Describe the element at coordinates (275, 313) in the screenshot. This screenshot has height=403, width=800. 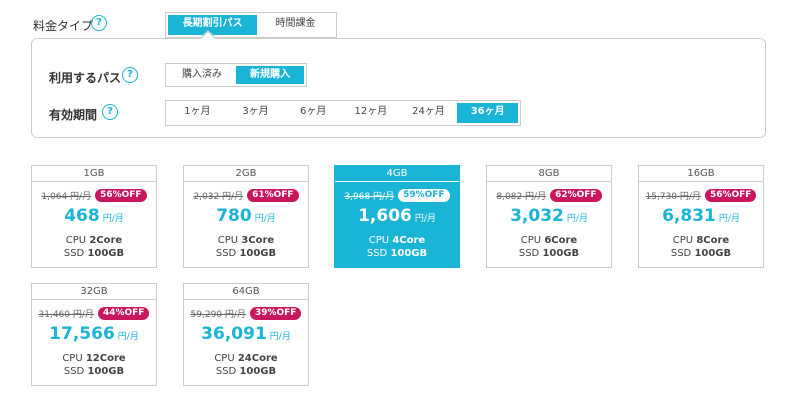
I see `discount-badge: 39%OFF` at that location.